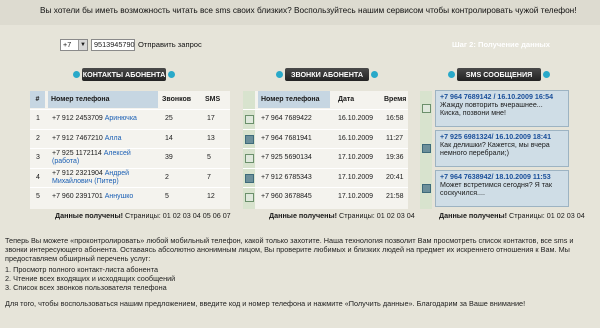 The height and width of the screenshot is (328, 600). I want to click on calls-pages: Страницы: 01 02 03 04, so click(377, 215).